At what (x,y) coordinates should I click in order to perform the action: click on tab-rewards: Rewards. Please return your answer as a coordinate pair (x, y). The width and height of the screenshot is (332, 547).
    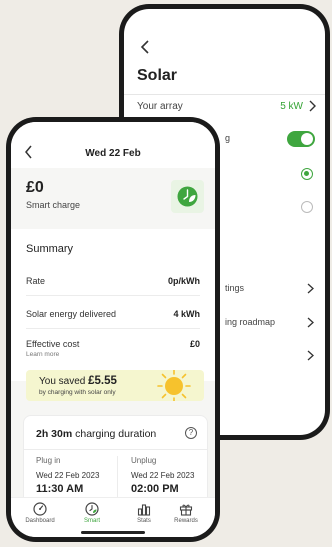
    Looking at the image, I should click on (186, 513).